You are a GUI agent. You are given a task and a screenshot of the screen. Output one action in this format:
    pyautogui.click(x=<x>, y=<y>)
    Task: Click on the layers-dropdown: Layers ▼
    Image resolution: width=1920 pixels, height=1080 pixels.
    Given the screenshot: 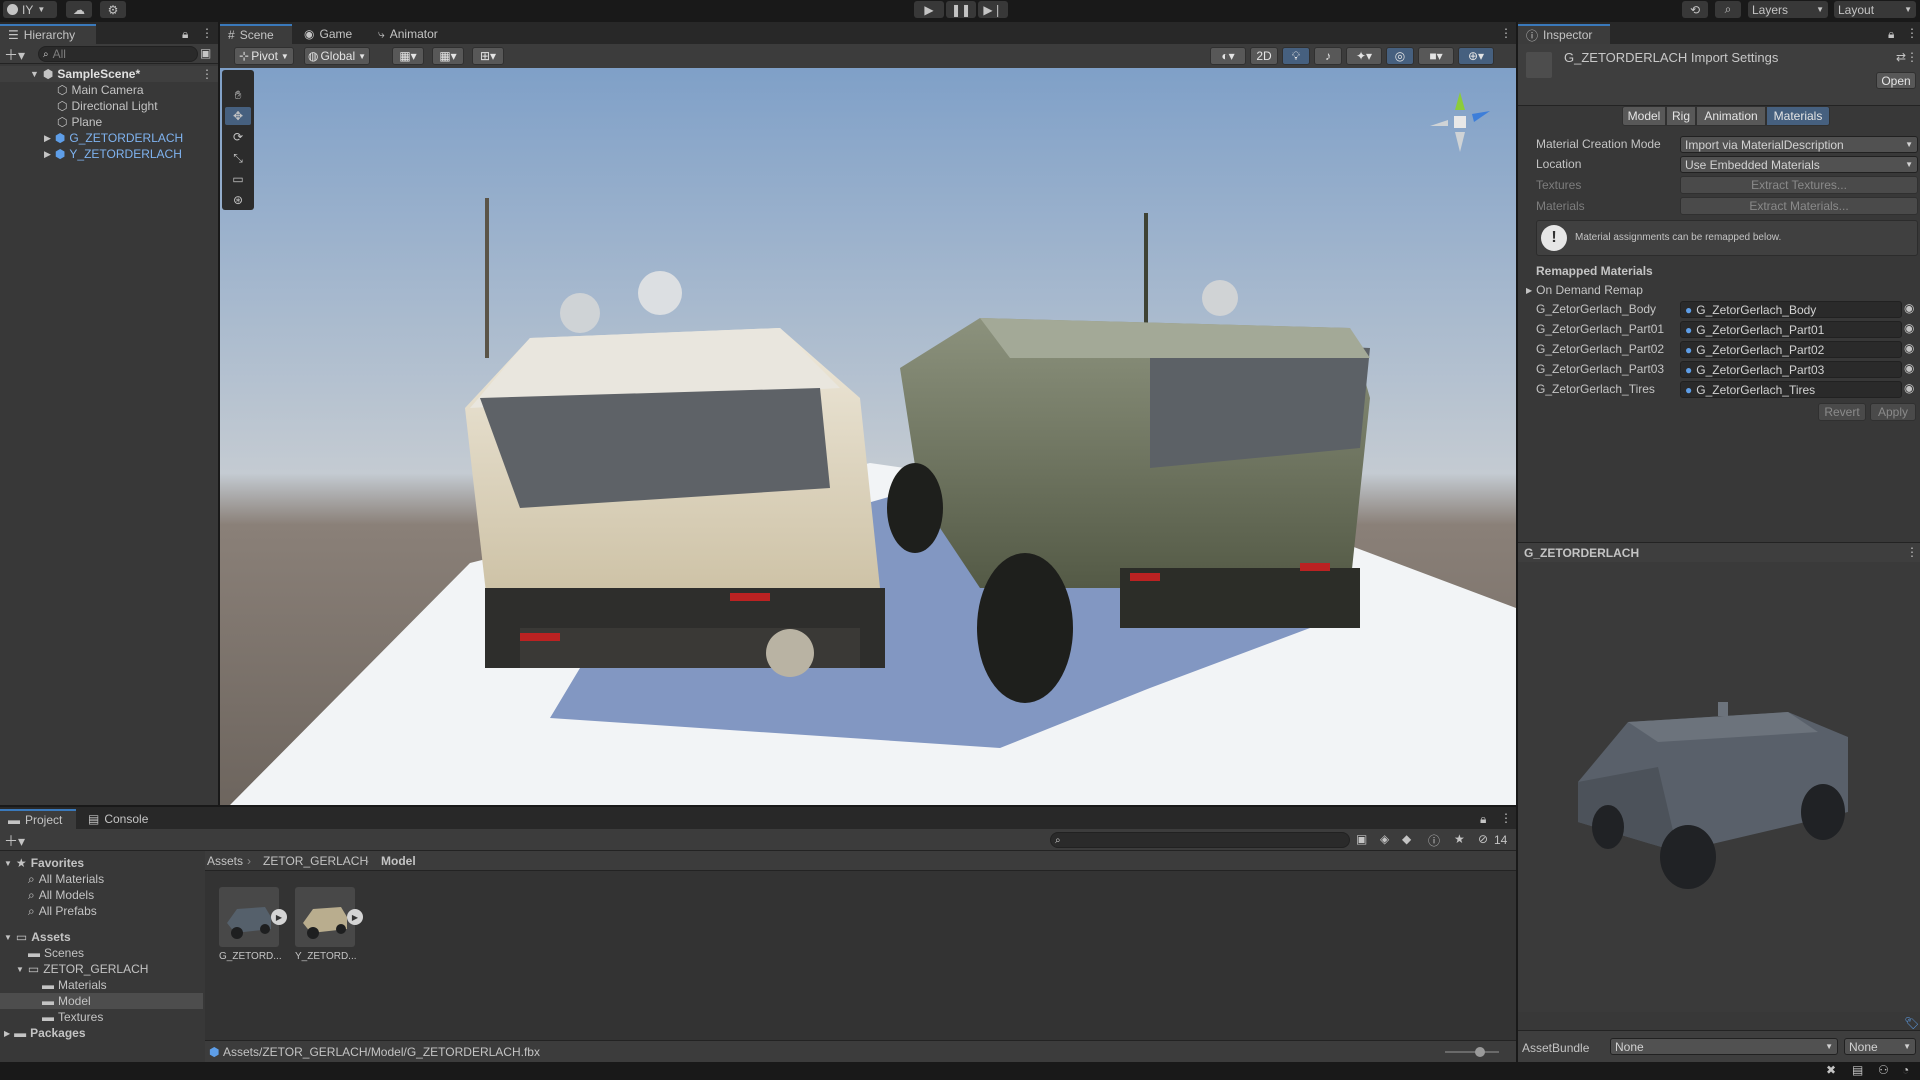 What is the action you would take?
    pyautogui.click(x=1788, y=9)
    